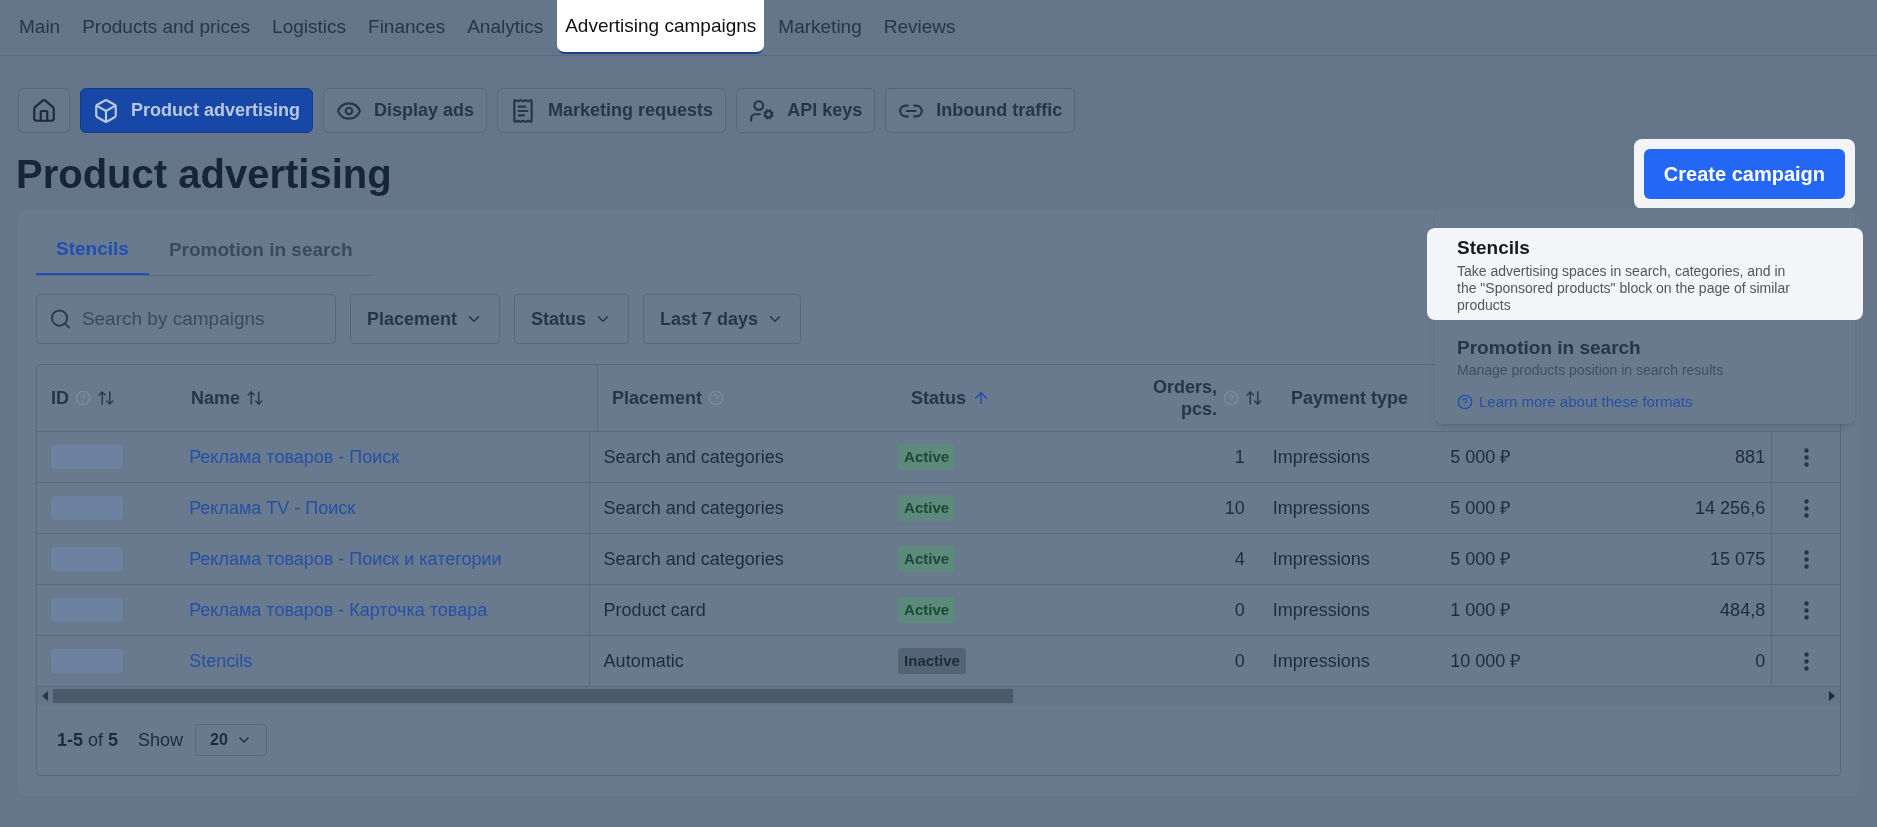  What do you see at coordinates (45, 696) in the screenshot?
I see `scroll-left-icon` at bounding box center [45, 696].